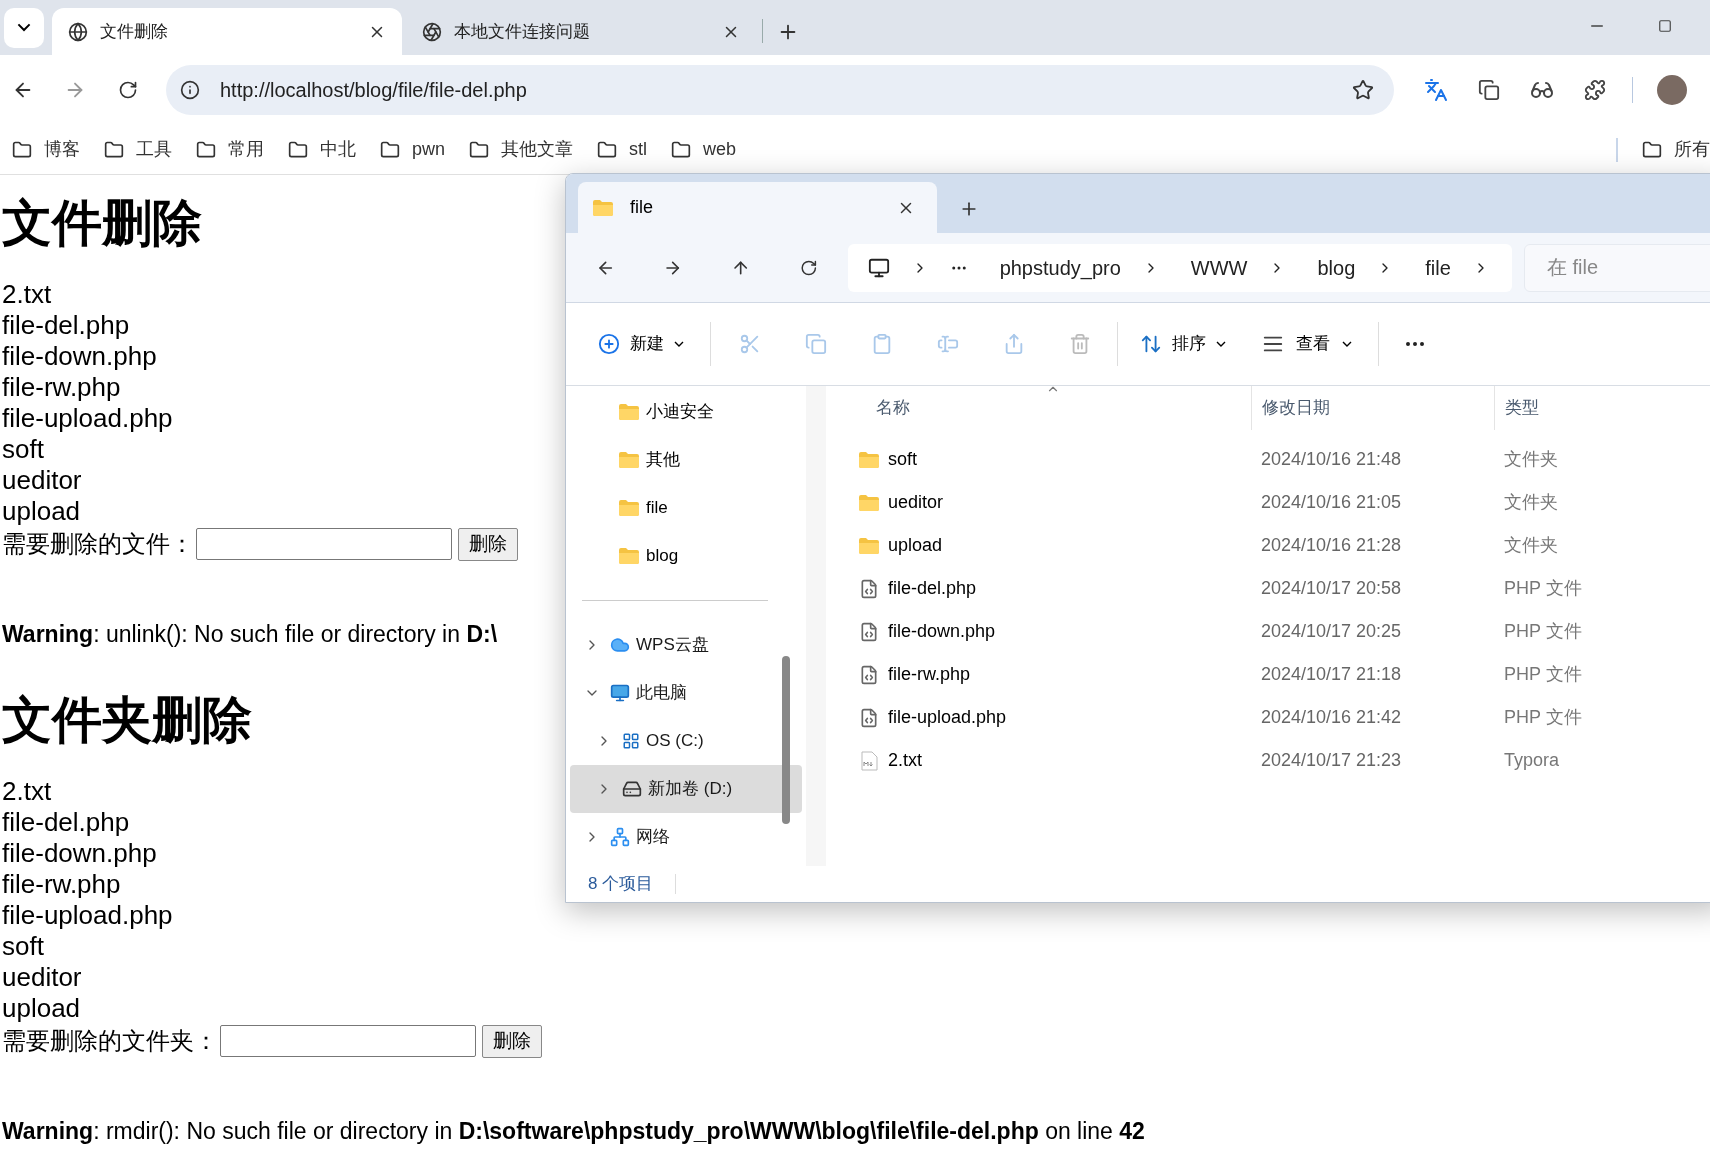 This screenshot has height=1162, width=1710. I want to click on nav-item: 小迪安全, so click(686, 412).